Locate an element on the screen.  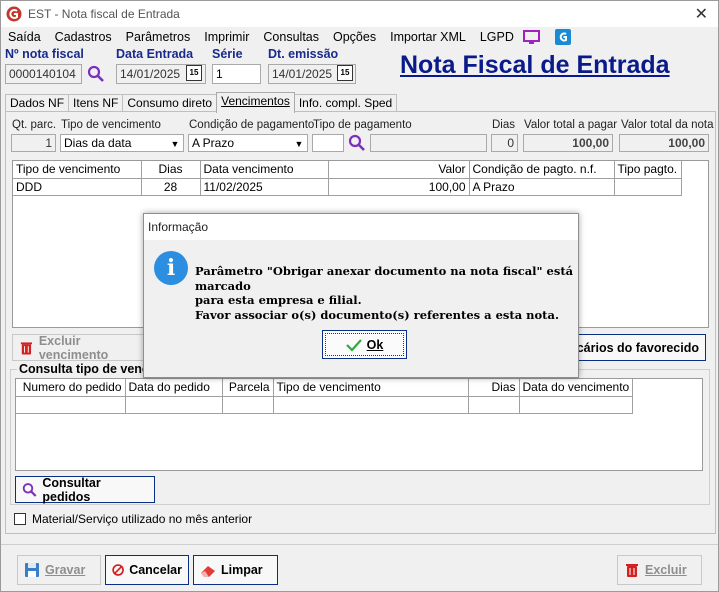
app-logo-icon is located at coordinates (14, 14).